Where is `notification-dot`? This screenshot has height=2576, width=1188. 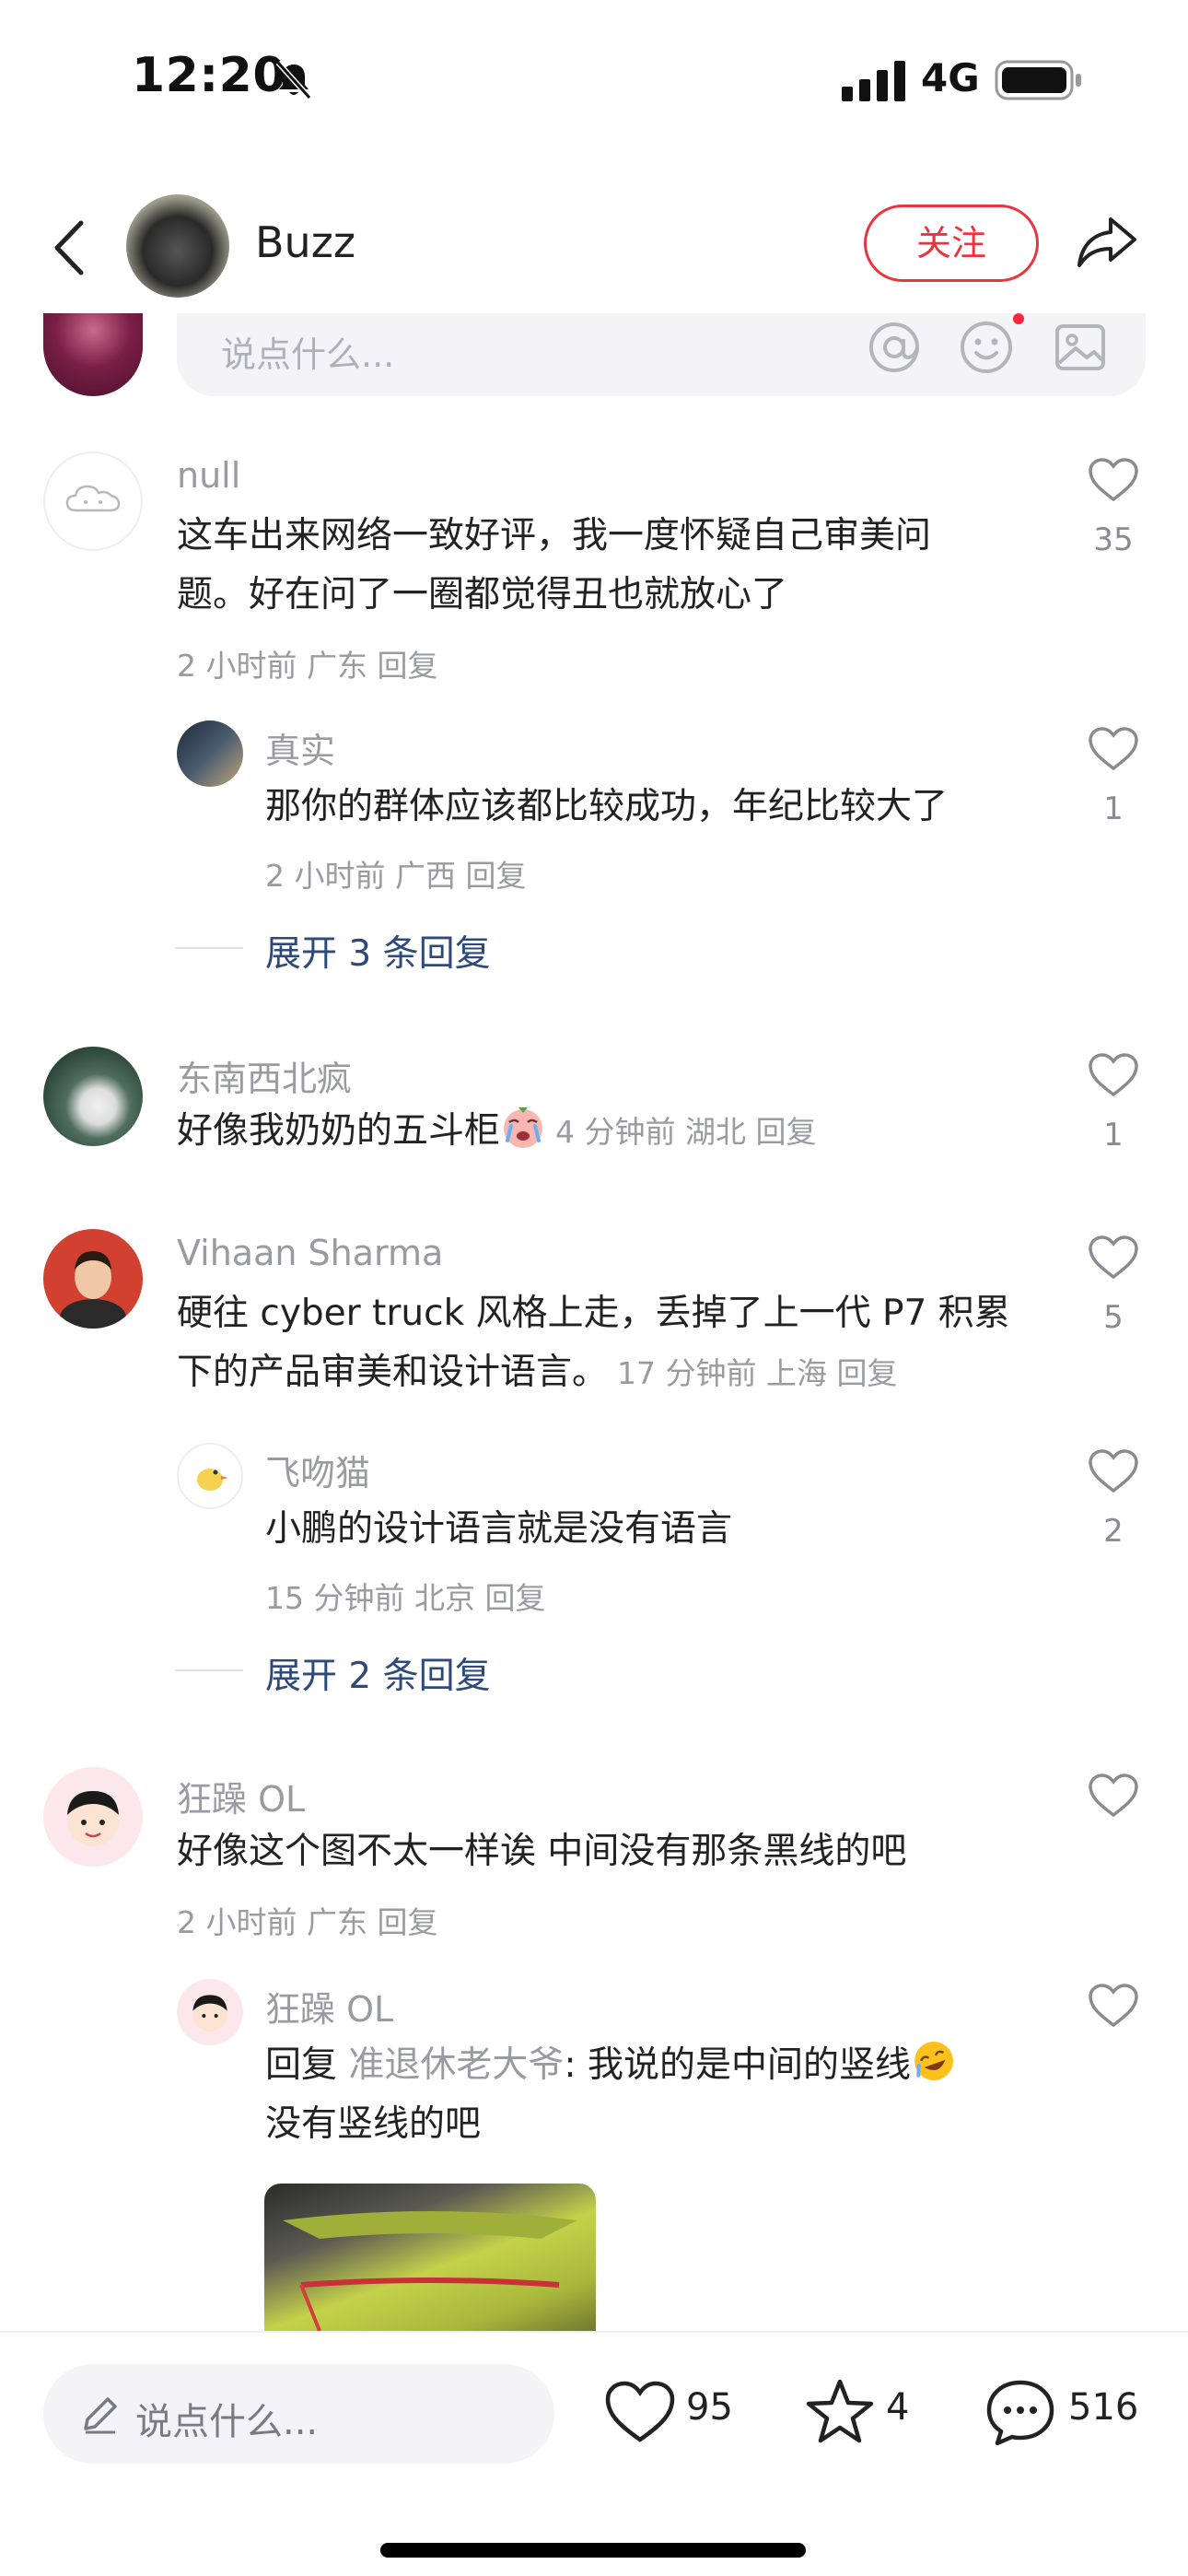 notification-dot is located at coordinates (1019, 318).